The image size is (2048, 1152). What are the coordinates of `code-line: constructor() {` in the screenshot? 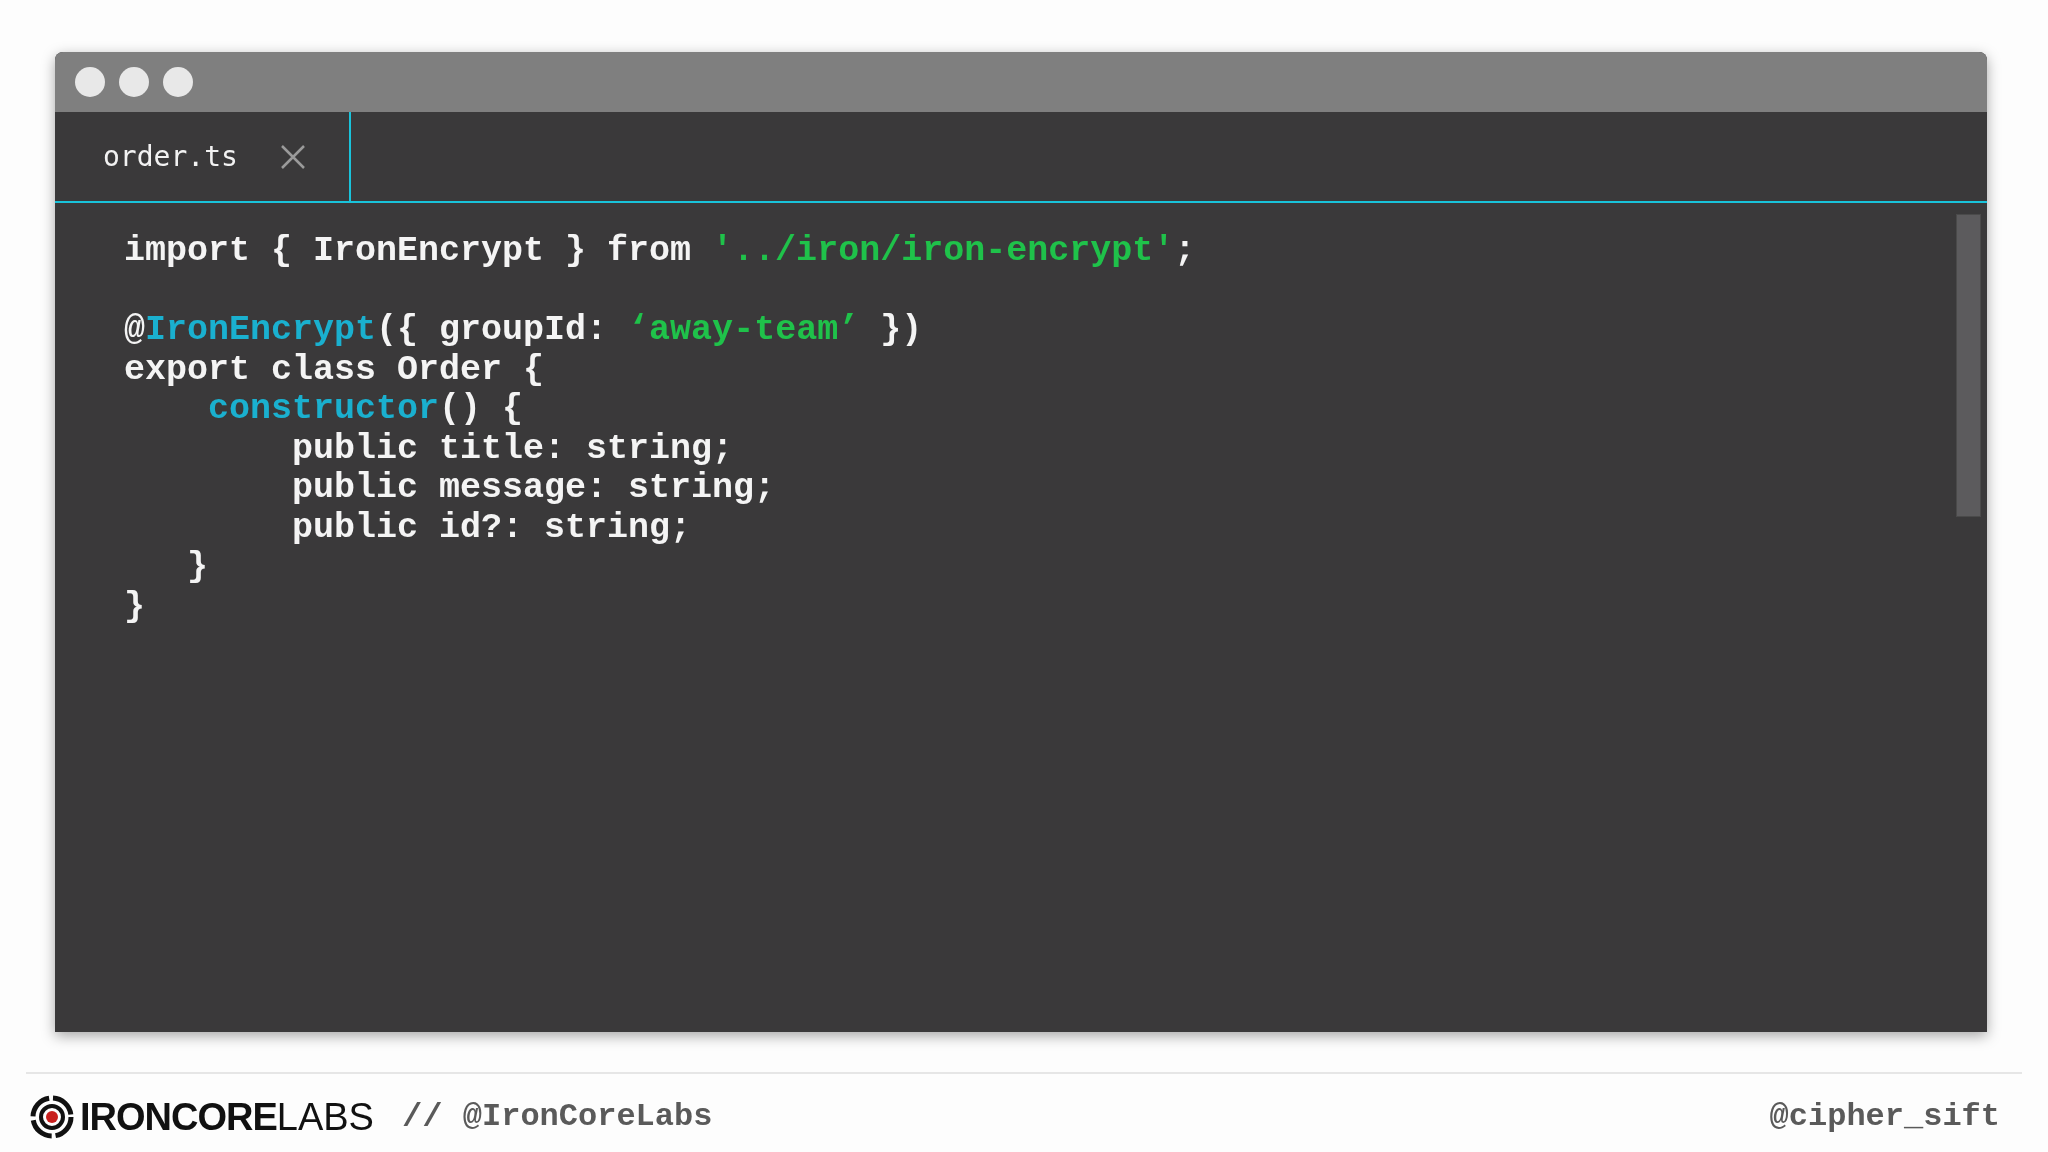 It's located at (366, 410).